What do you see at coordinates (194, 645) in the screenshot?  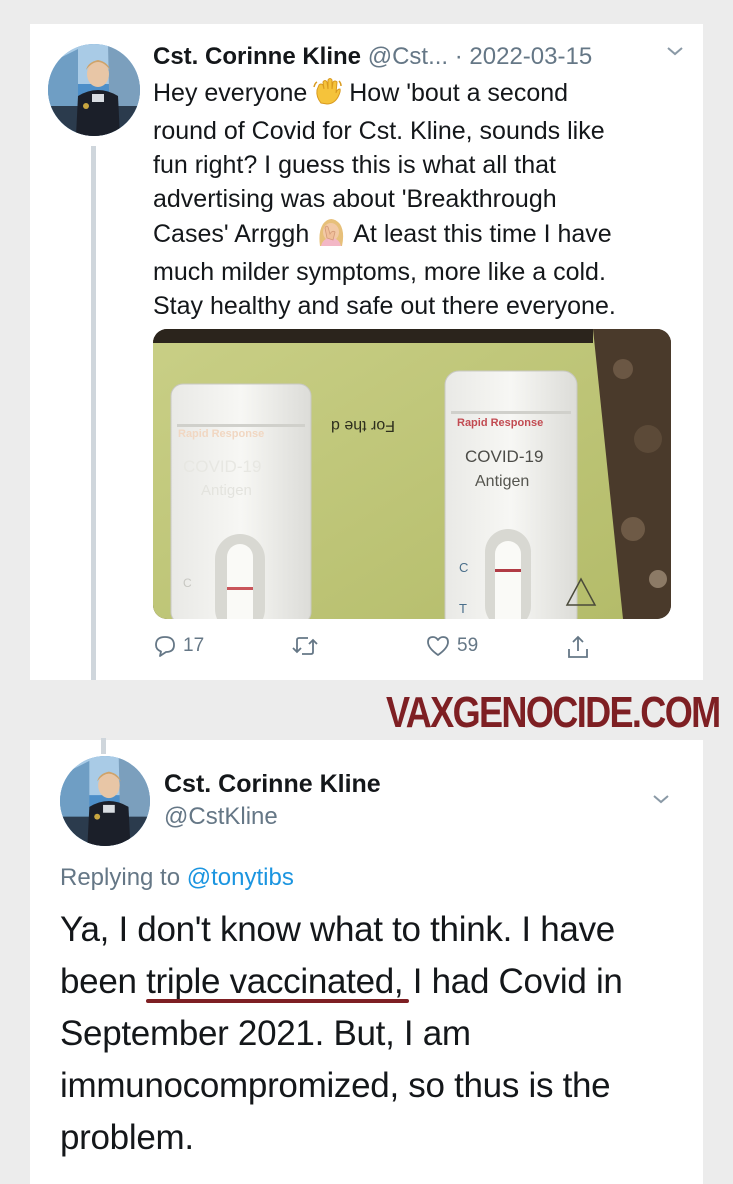 I see `reply-count: 17` at bounding box center [194, 645].